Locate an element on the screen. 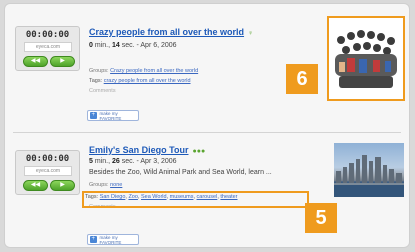  group-link: Crazy people from all over the world is located at coordinates (154, 71).